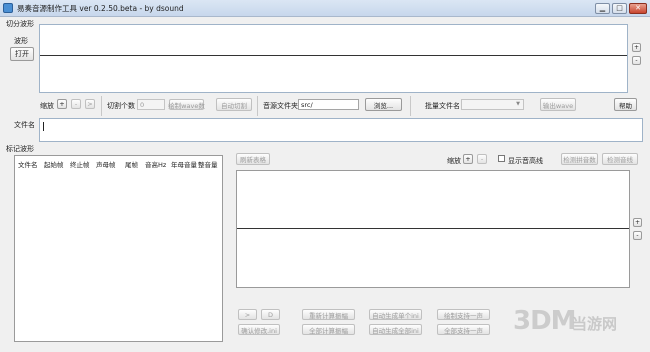 Image resolution: width=650 pixels, height=352 pixels. Describe the element at coordinates (620, 159) in the screenshot. I see `detect-pitch-button: 检测音线` at that location.